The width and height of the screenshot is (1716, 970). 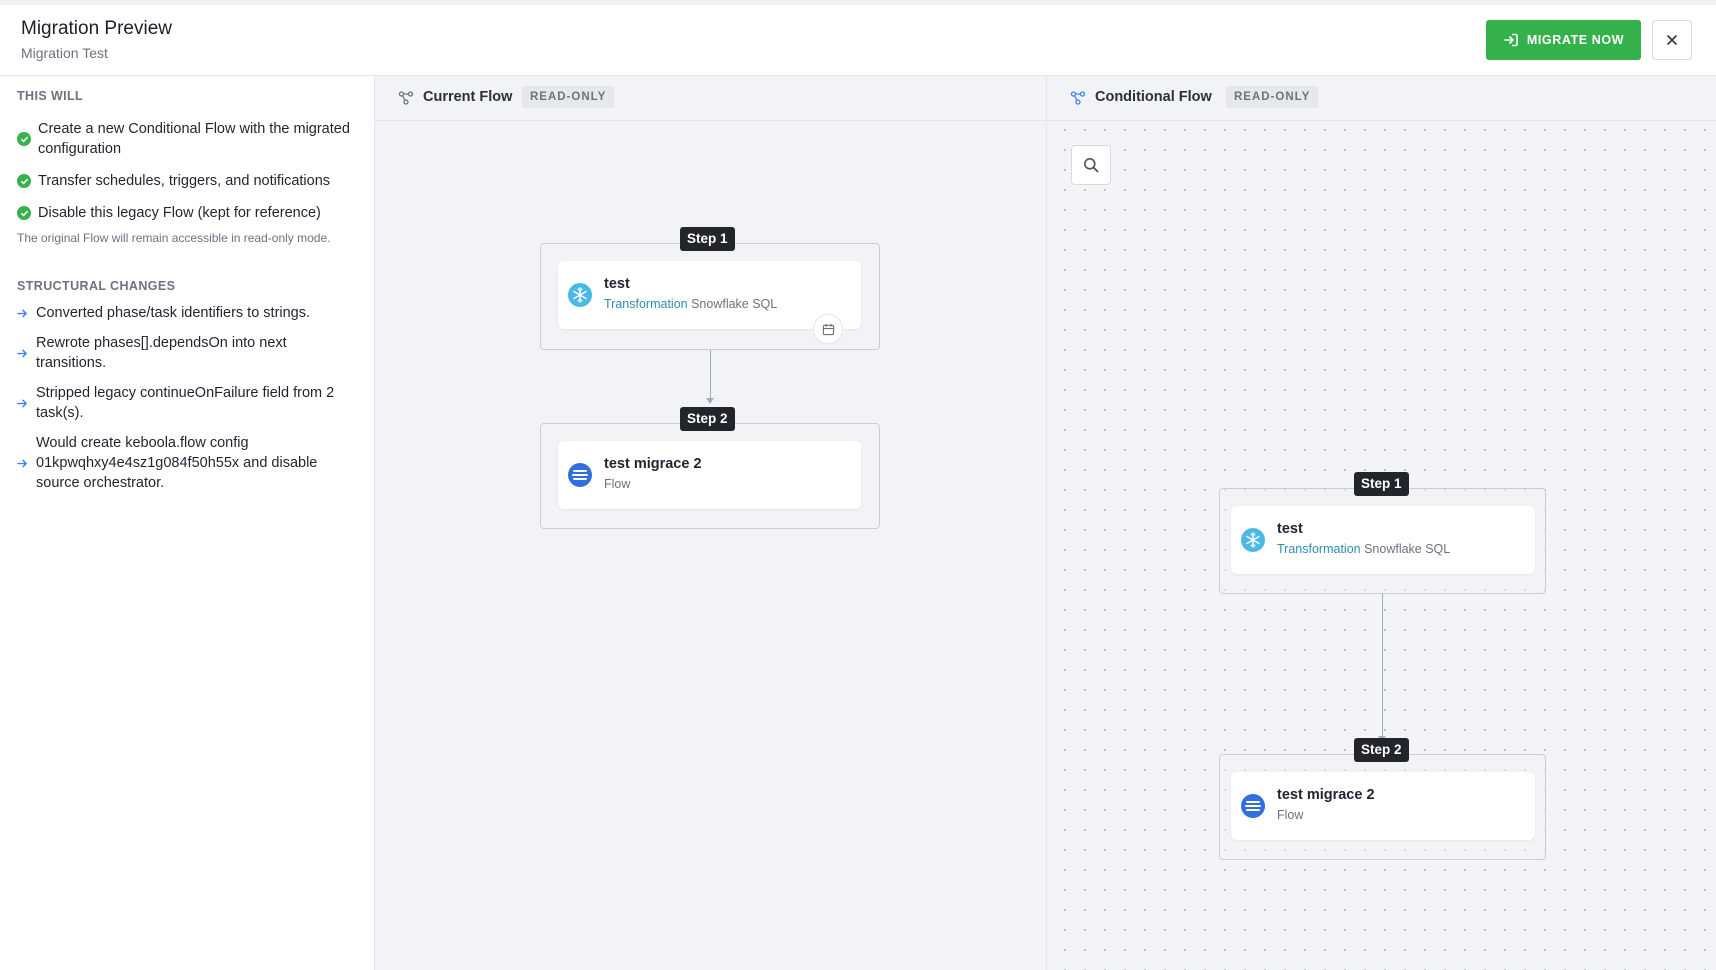 What do you see at coordinates (1153, 97) in the screenshot?
I see `conditional-flow-title: Conditional Flow` at bounding box center [1153, 97].